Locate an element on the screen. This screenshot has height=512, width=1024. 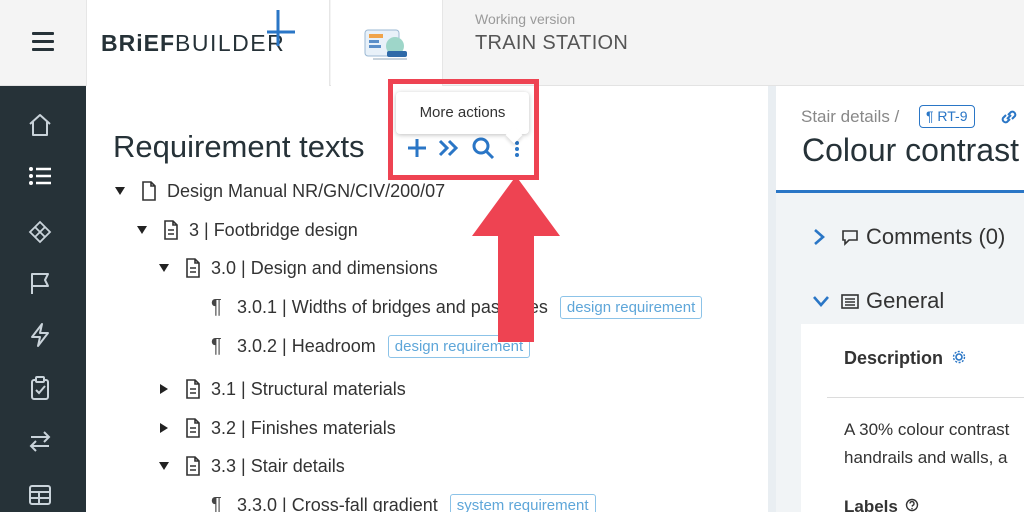
general-label: General is located at coordinates (905, 300).